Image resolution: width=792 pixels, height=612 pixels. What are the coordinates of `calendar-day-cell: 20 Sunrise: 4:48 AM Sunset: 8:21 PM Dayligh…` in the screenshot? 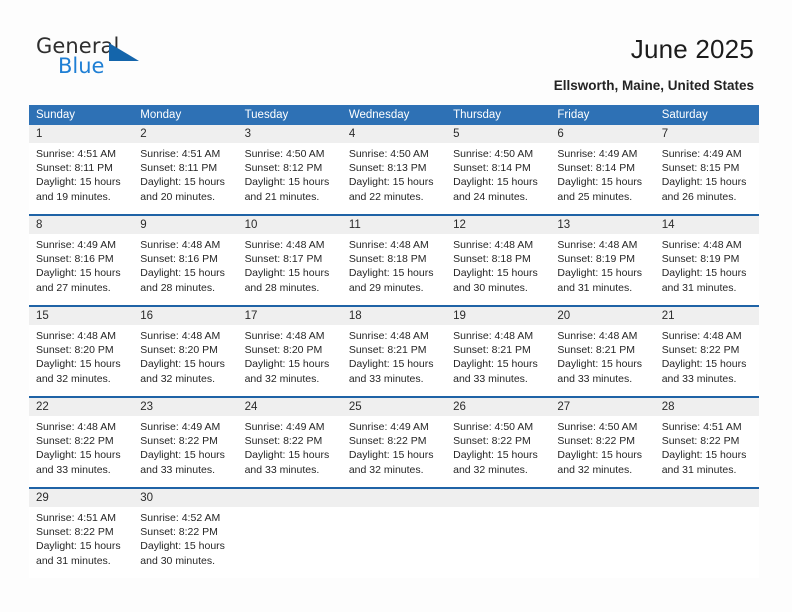 It's located at (602, 351).